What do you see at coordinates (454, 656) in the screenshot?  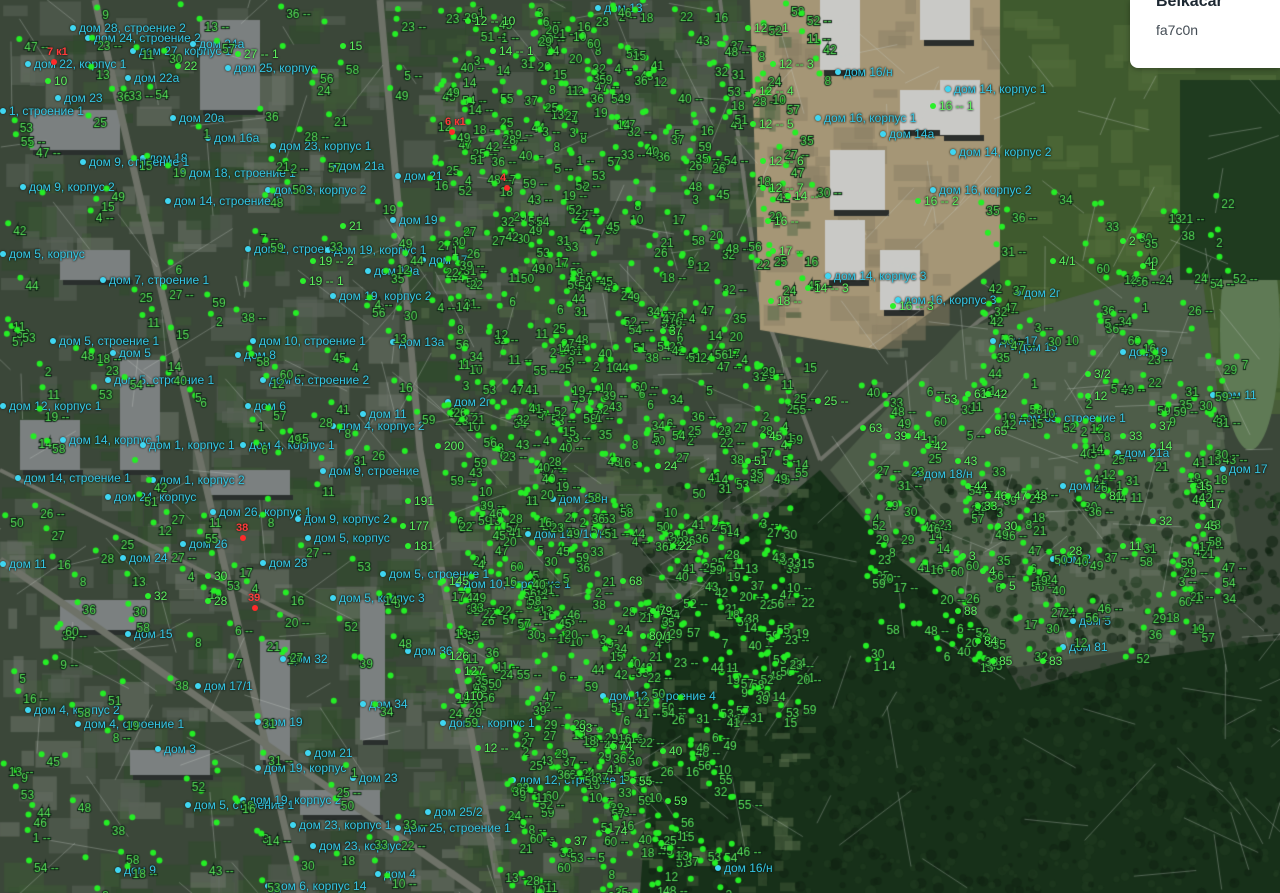 I see `number-marker: 126` at bounding box center [454, 656].